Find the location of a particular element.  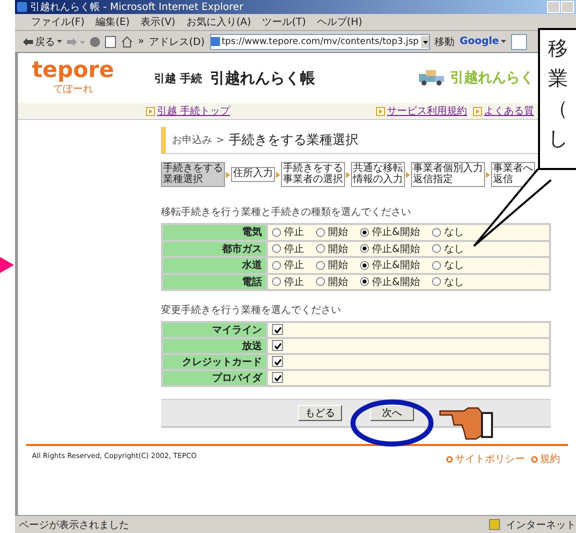

nav-link: 引越 手続トップ is located at coordinates (188, 111).